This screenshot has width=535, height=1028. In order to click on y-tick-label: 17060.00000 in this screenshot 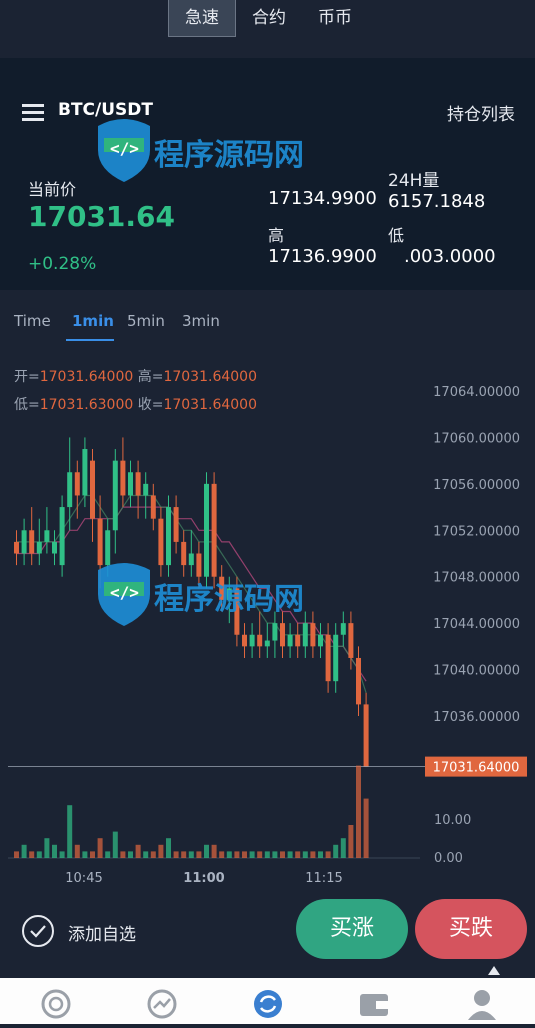, I will do `click(476, 438)`.